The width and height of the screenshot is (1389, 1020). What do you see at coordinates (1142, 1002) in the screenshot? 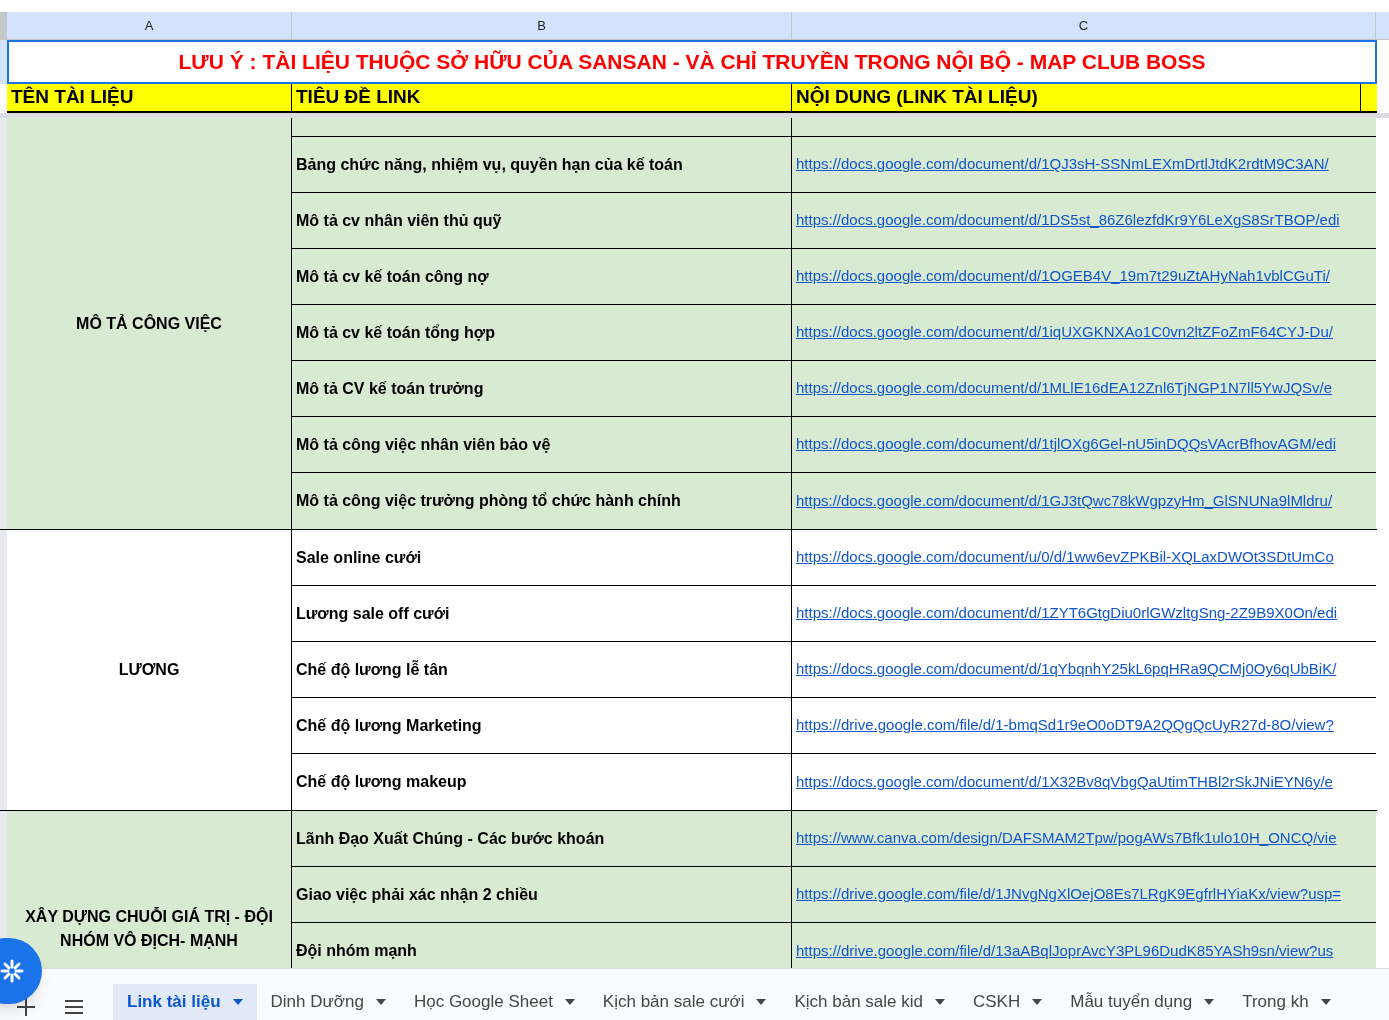
I see `sheet-tab: Mẫu tuyển dụng` at bounding box center [1142, 1002].